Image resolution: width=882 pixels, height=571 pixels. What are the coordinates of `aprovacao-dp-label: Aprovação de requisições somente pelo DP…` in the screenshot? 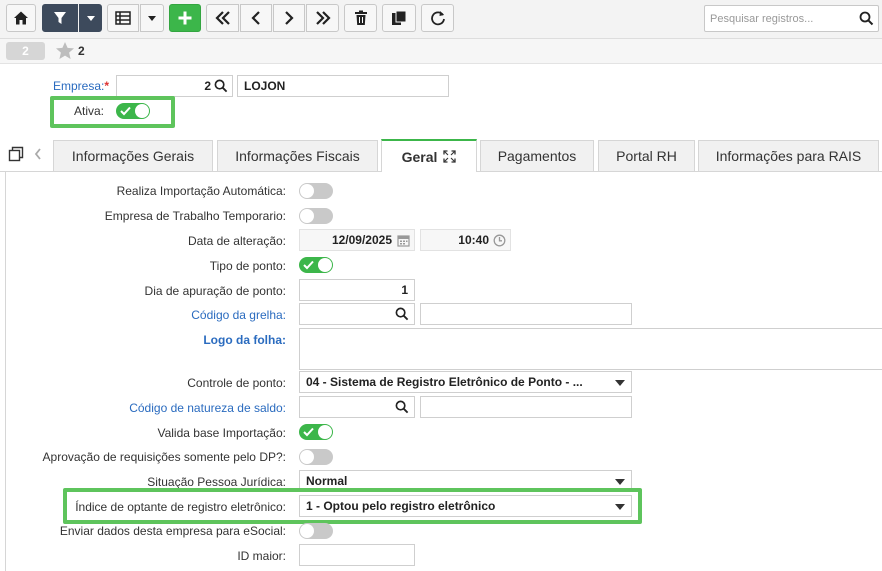 It's located at (164, 457).